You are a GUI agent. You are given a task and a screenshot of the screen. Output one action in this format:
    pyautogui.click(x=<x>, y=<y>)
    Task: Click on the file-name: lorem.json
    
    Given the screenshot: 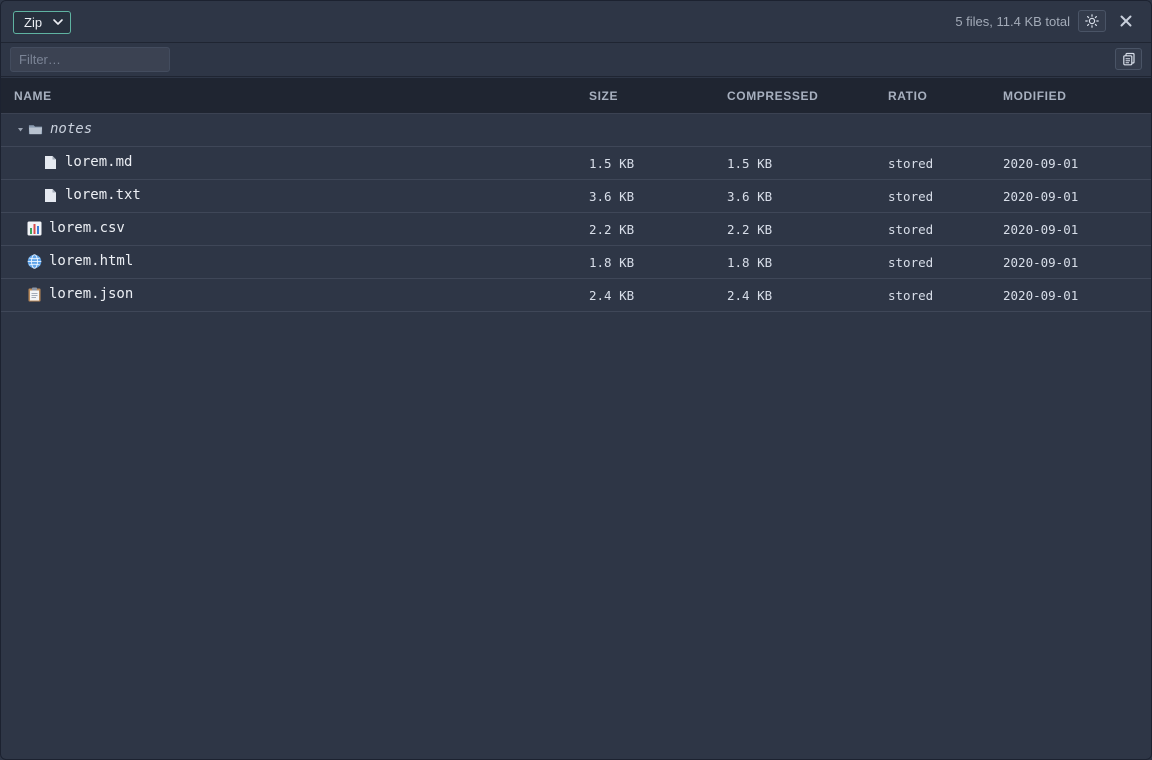 What is the action you would take?
    pyautogui.click(x=91, y=294)
    